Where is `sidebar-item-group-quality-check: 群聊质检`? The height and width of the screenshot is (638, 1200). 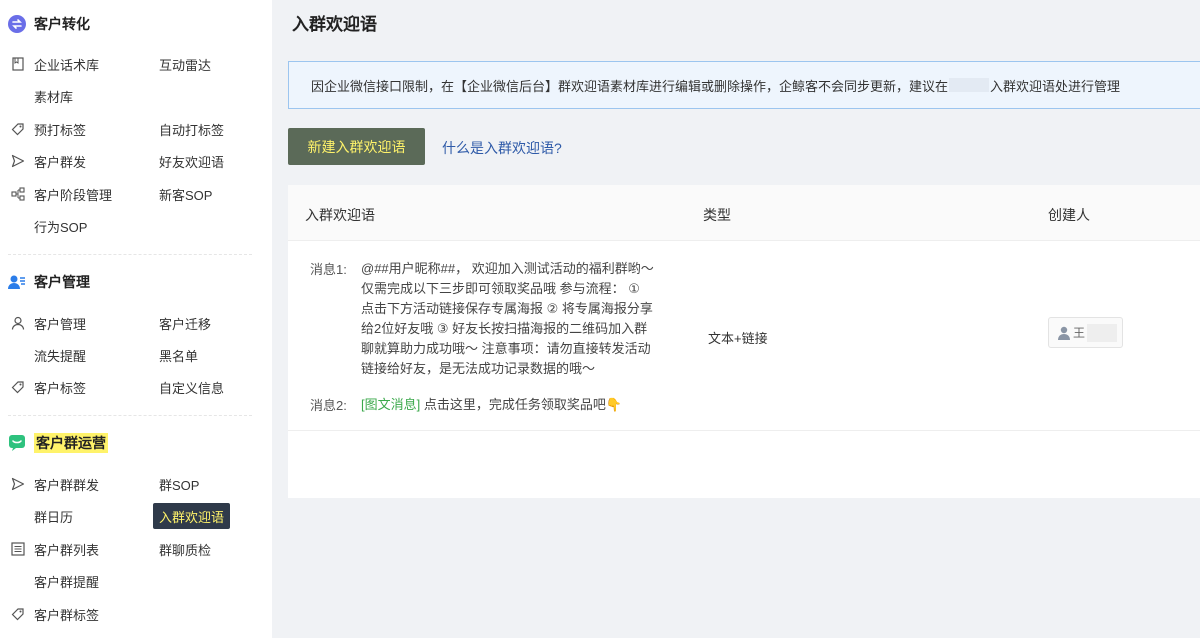
sidebar-item-group-quality-check: 群聊质检 is located at coordinates (185, 549).